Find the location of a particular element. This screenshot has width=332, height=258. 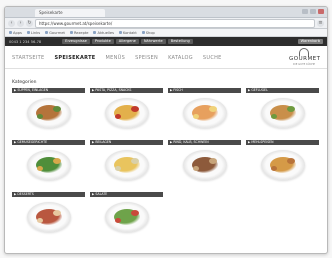

category-card: ▶ MEHLSPEISEN is located at coordinates (282, 162).